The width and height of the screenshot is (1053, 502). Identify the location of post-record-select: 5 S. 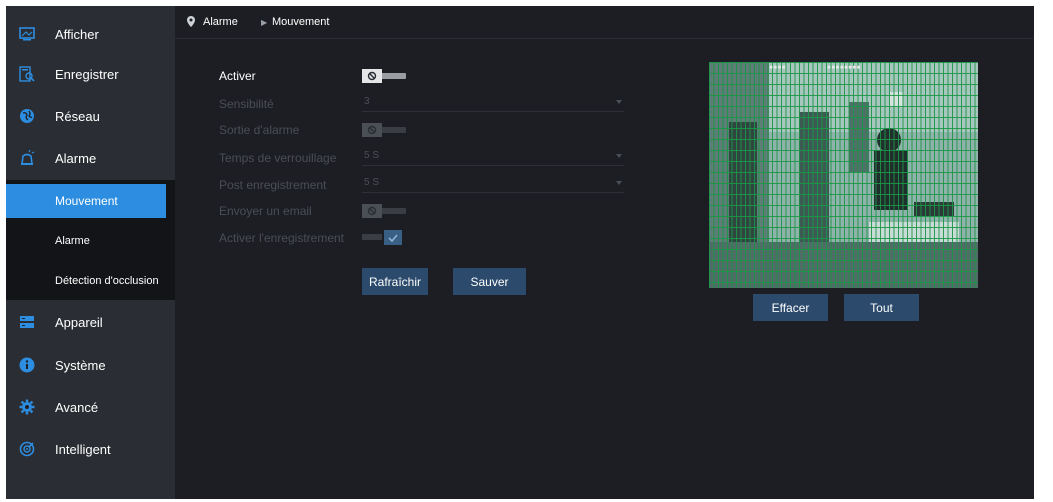
(493, 184).